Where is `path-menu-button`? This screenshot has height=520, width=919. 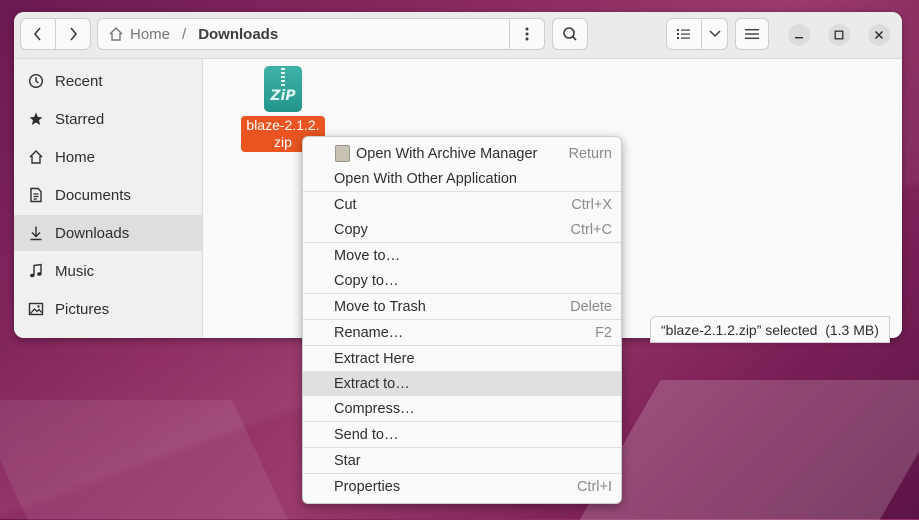
path-menu-button is located at coordinates (526, 34).